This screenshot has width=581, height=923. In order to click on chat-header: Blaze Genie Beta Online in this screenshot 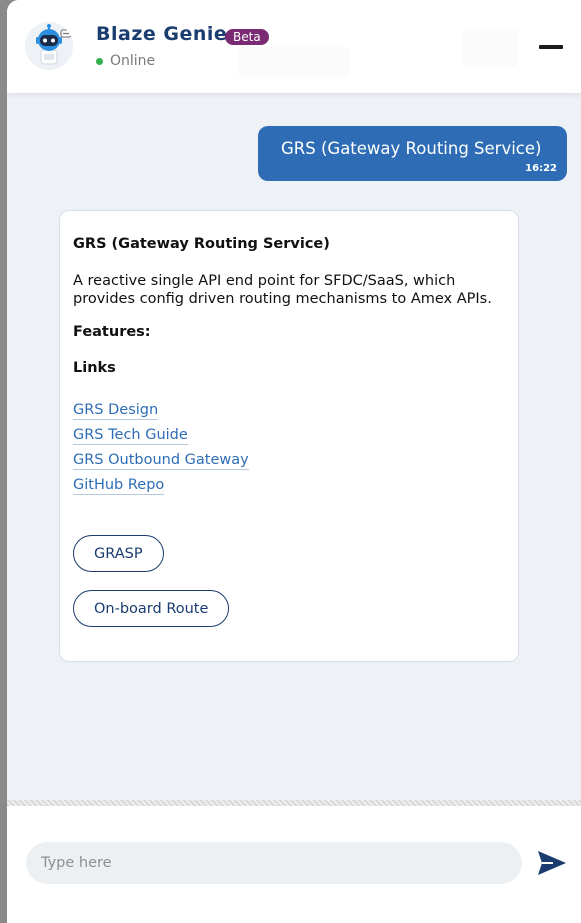, I will do `click(294, 46)`.